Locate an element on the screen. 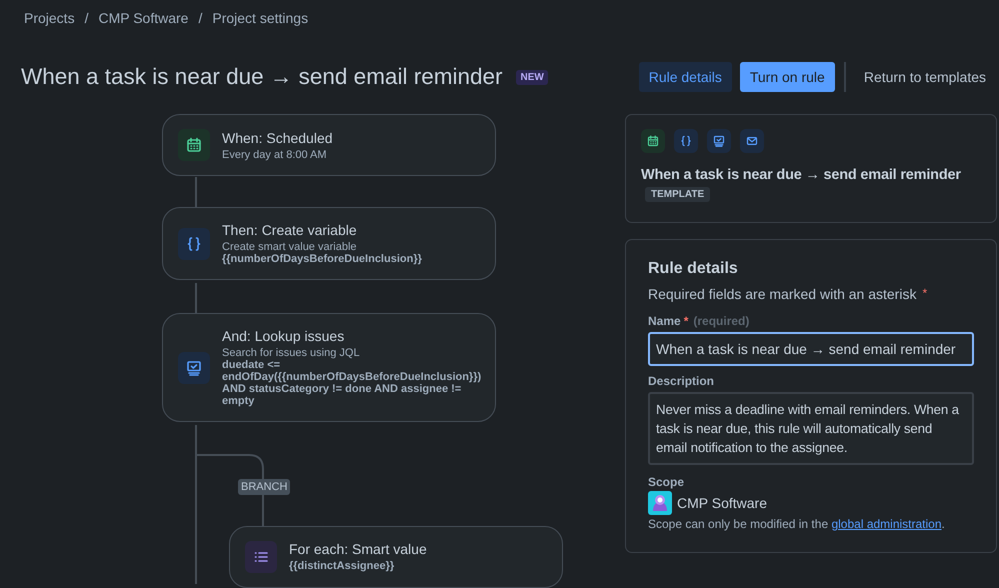 The image size is (999, 588). section-heading: Rule details is located at coordinates (693, 269).